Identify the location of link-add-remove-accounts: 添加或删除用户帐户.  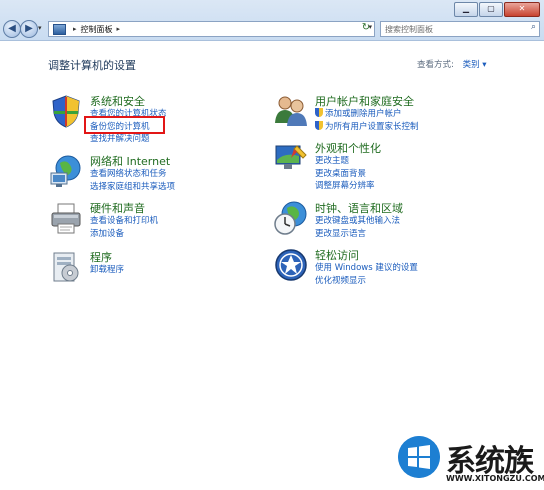
(367, 114).